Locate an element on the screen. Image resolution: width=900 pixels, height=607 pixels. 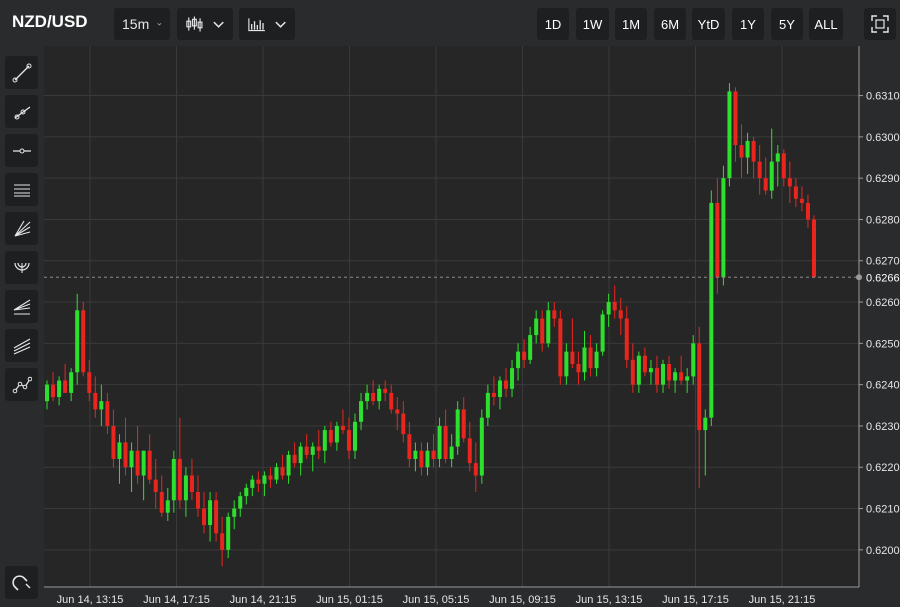
y-tick-label: 0.6290 is located at coordinates (883, 179).